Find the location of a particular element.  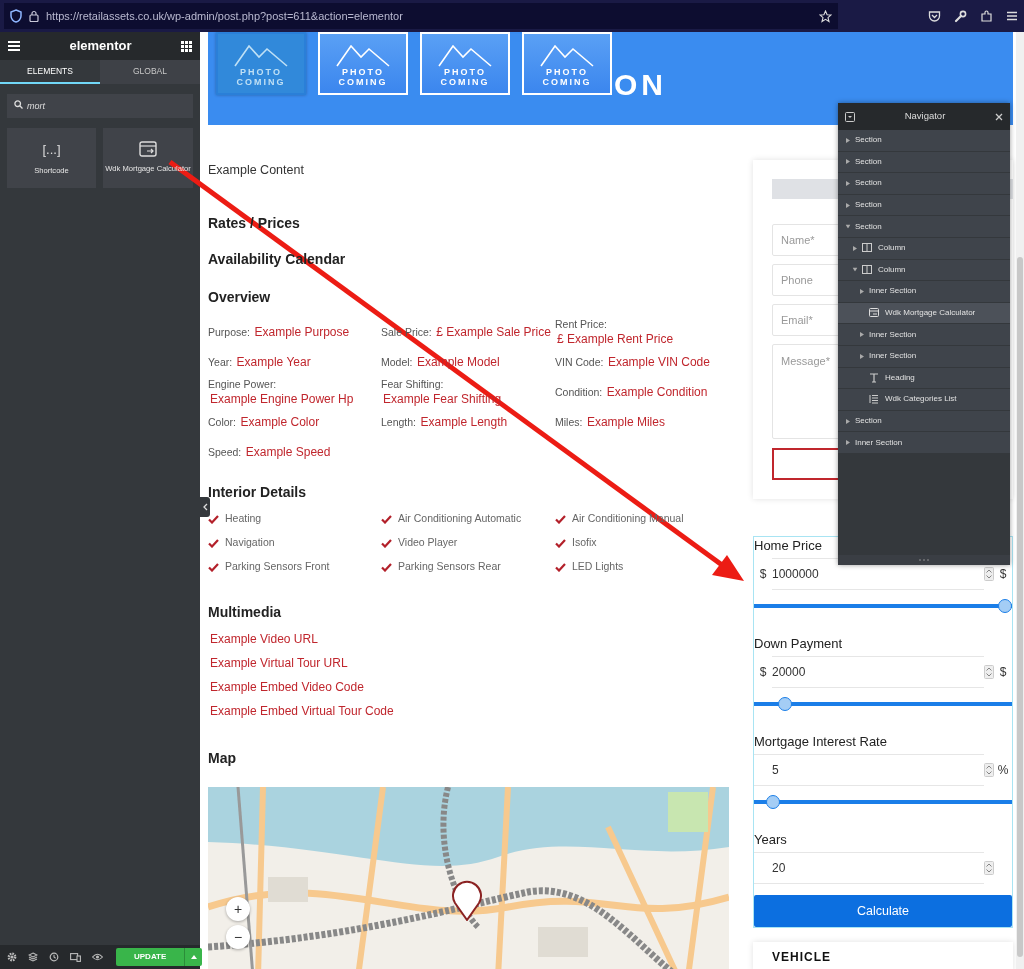

number-field: 5 is located at coordinates (869, 770).